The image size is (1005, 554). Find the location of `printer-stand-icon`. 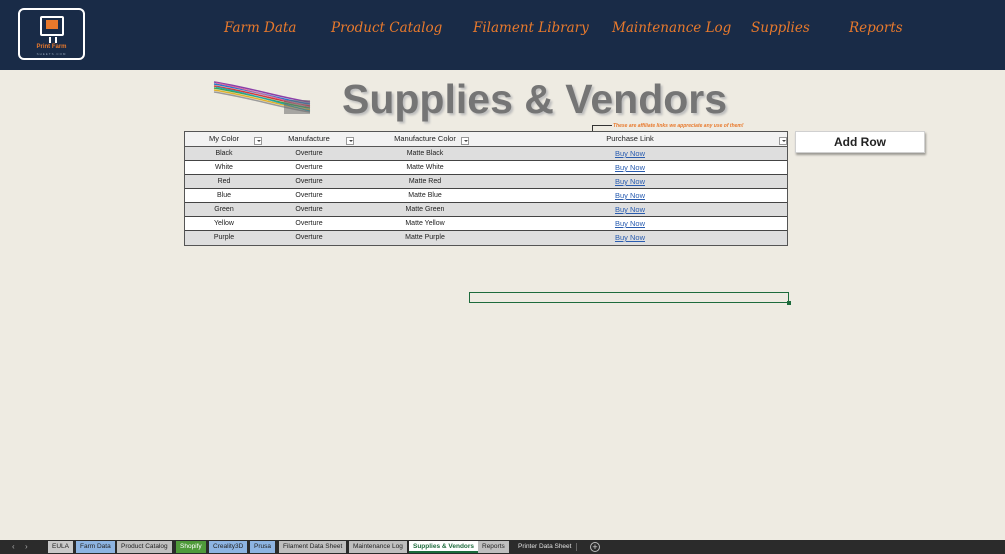

printer-stand-icon is located at coordinates (53, 40).